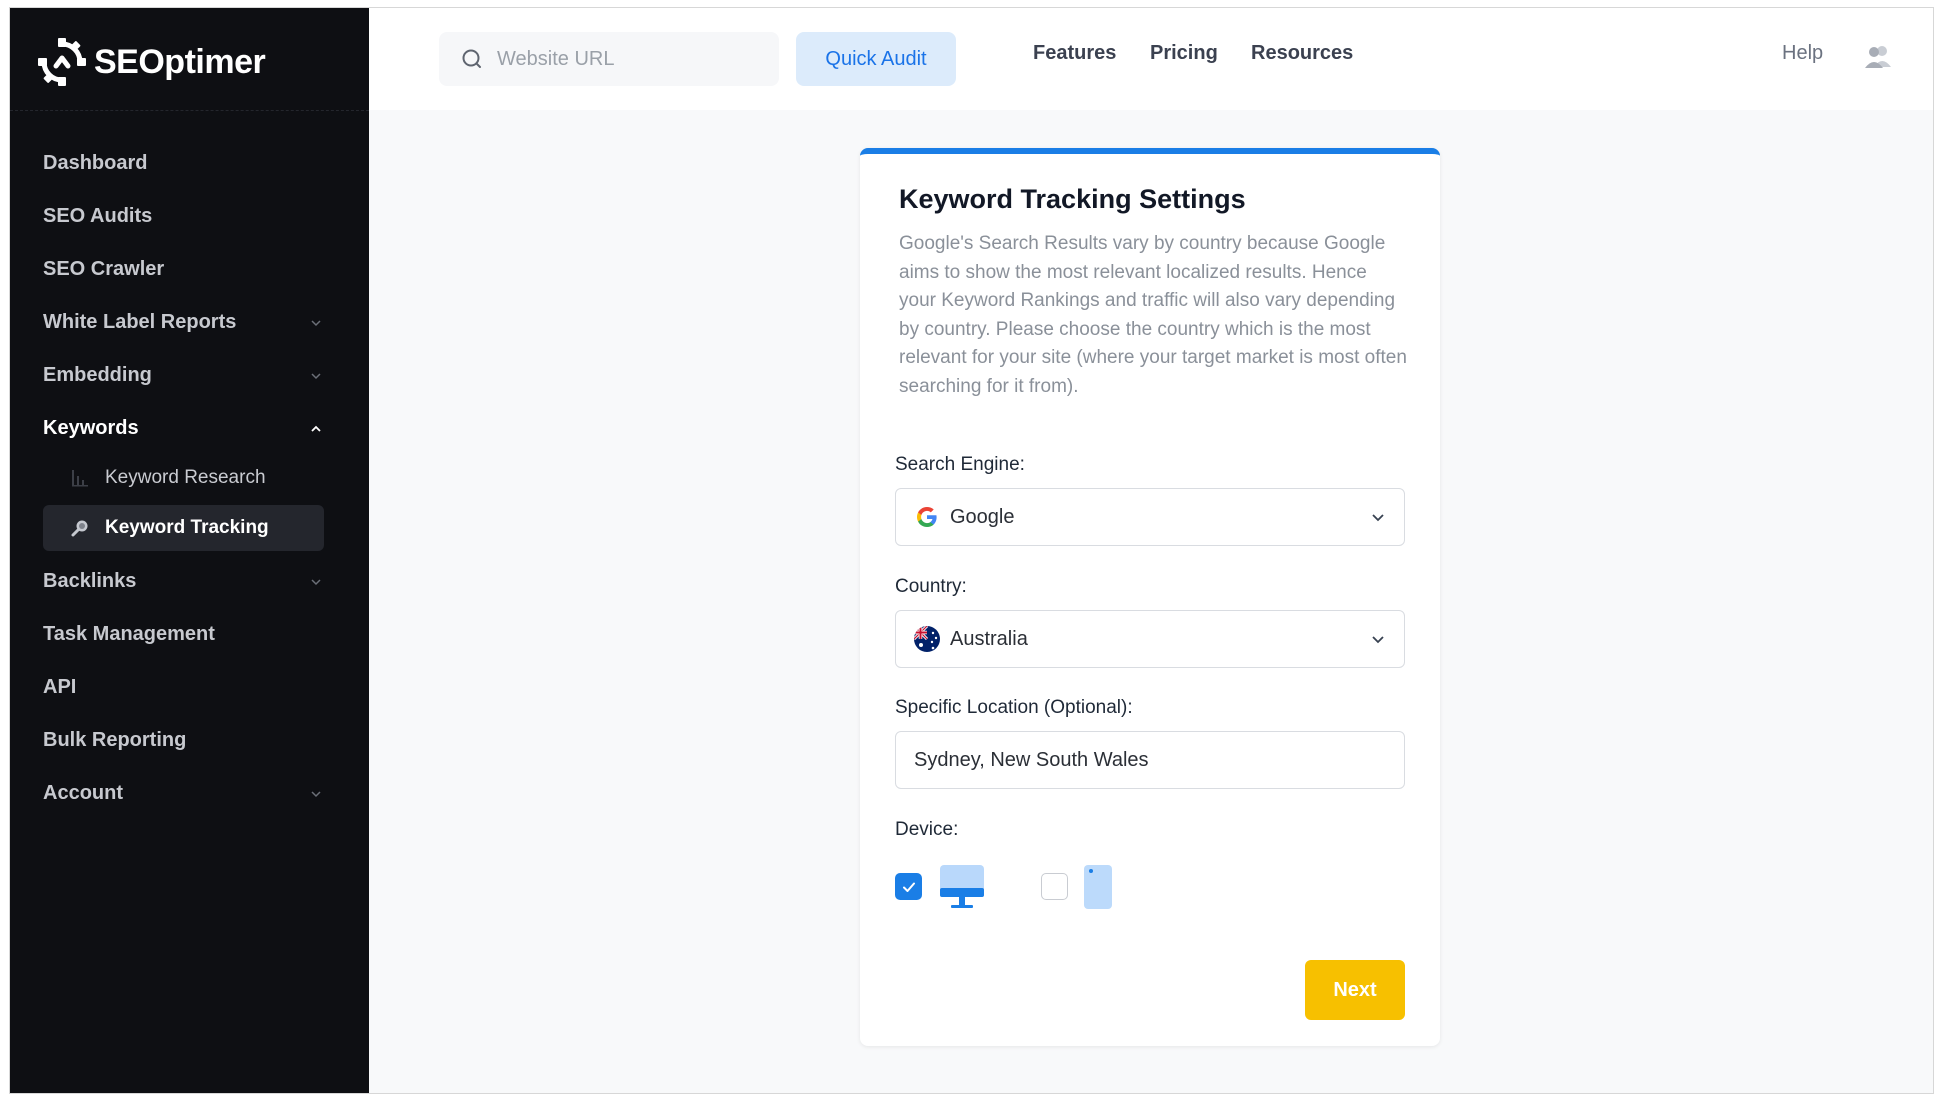 This screenshot has height=1100, width=1940. I want to click on check-icon, so click(908, 887).